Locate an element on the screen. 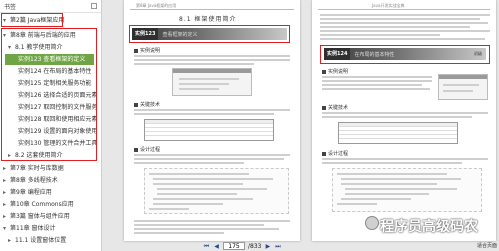  watermark-text: 程序员高级码农 is located at coordinates (429, 227).